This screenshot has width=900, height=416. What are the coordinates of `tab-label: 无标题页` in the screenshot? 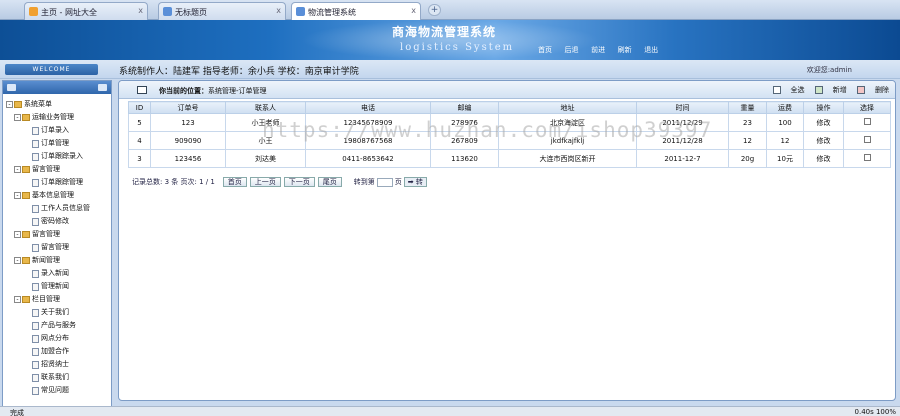 It's located at (191, 12).